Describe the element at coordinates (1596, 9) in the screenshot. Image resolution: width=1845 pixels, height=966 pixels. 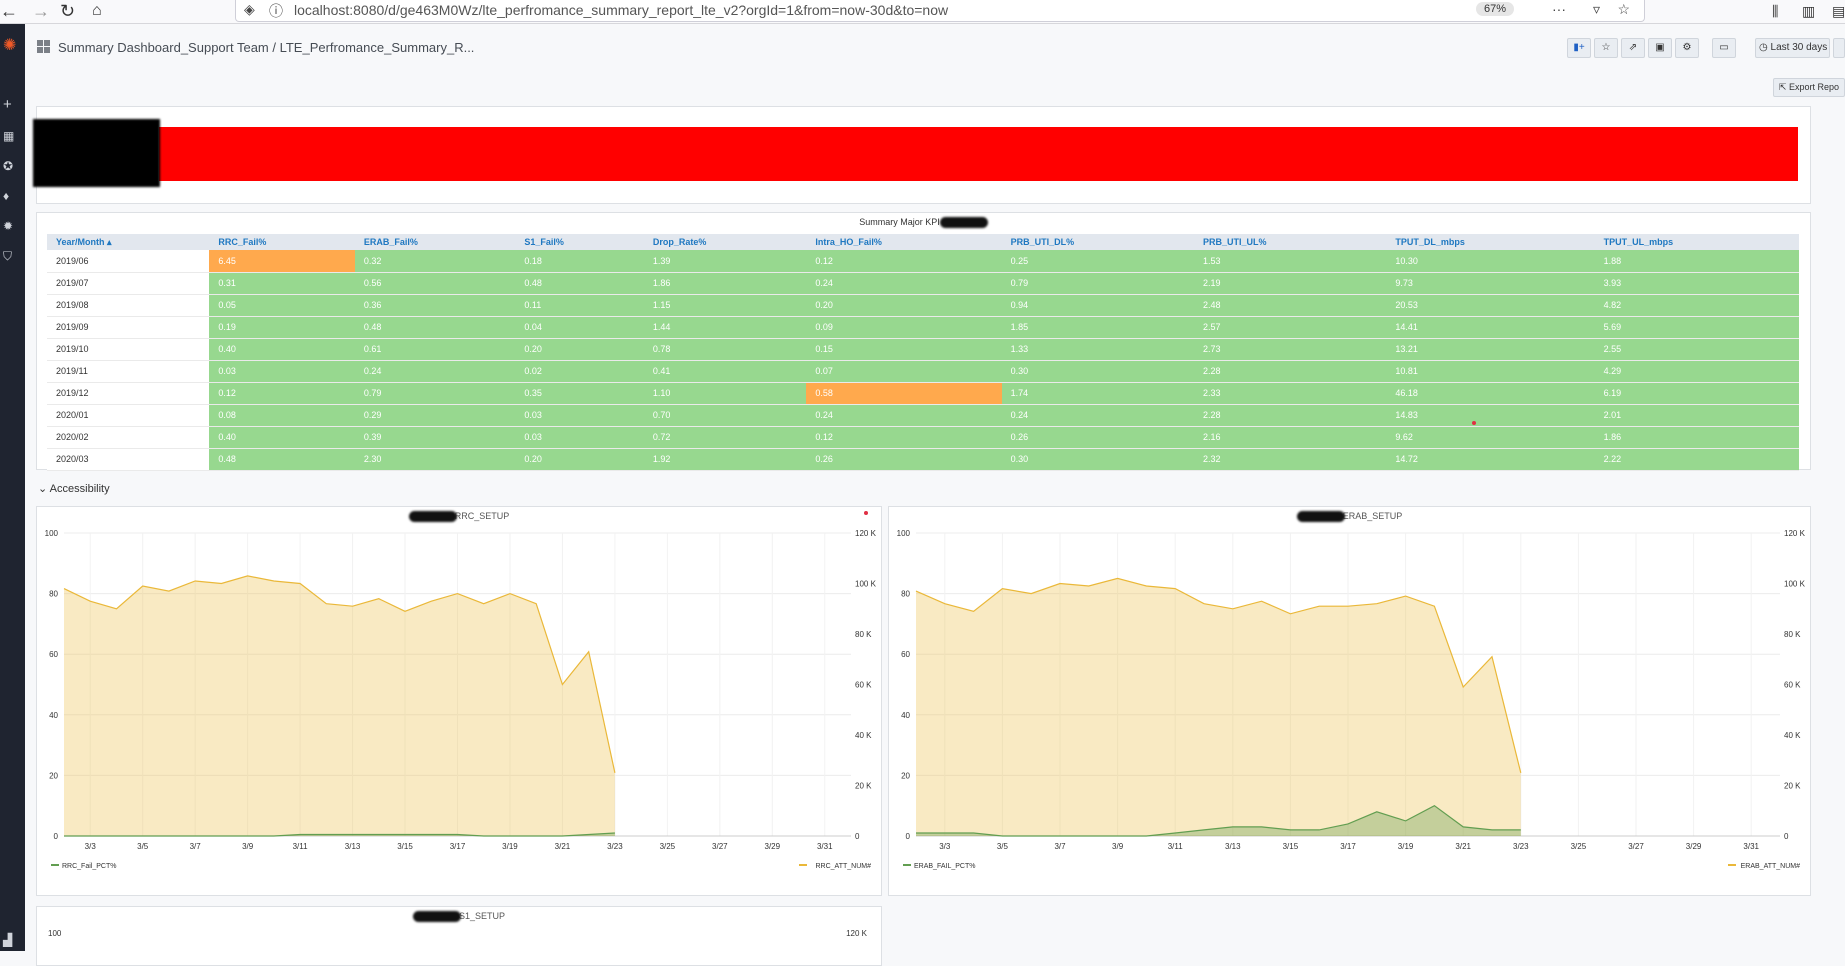
I see `pocket-icon: ▿` at that location.